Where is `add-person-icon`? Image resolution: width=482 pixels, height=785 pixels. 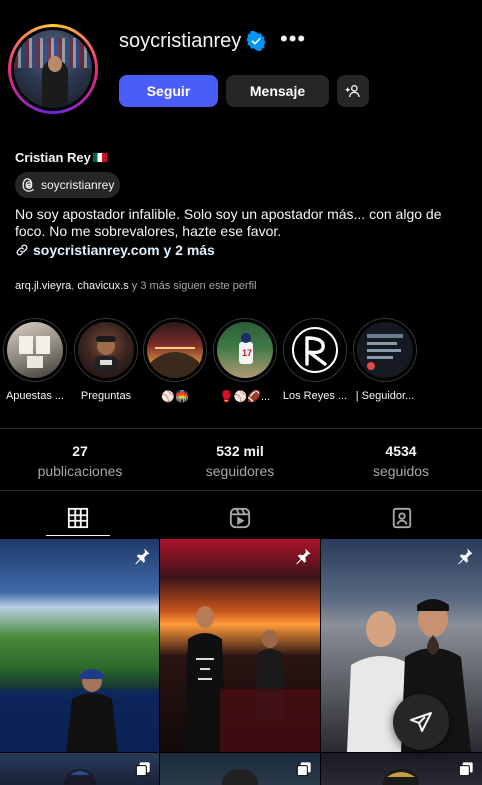 add-person-icon is located at coordinates (352, 91).